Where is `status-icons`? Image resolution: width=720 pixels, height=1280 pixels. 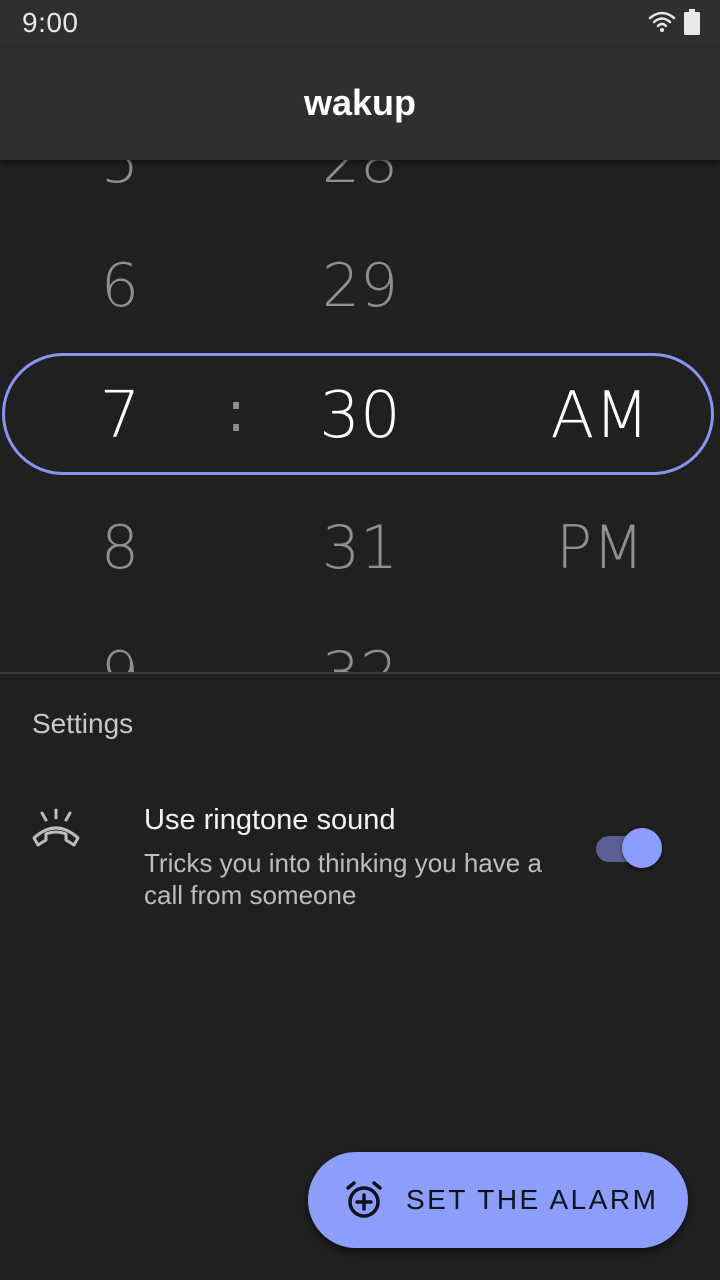 status-icons is located at coordinates (674, 24).